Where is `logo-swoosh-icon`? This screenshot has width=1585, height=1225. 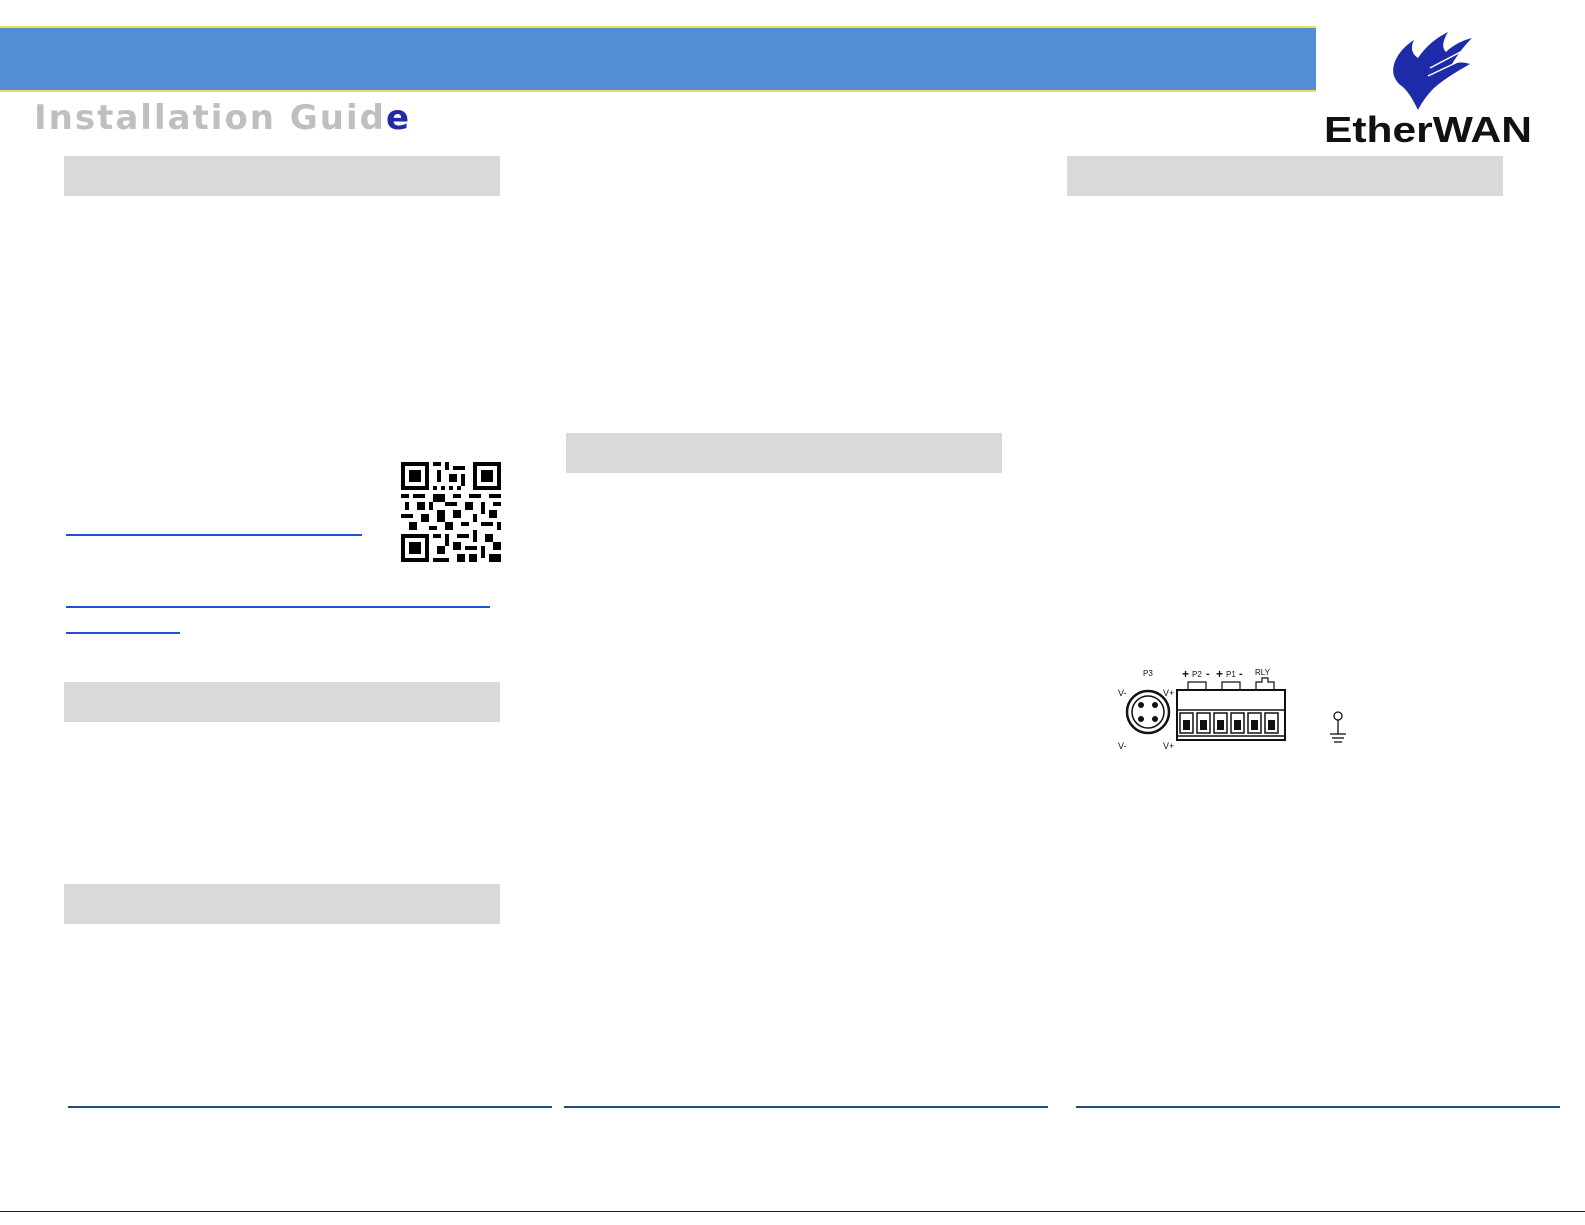
logo-swoosh-icon is located at coordinates (1432, 71).